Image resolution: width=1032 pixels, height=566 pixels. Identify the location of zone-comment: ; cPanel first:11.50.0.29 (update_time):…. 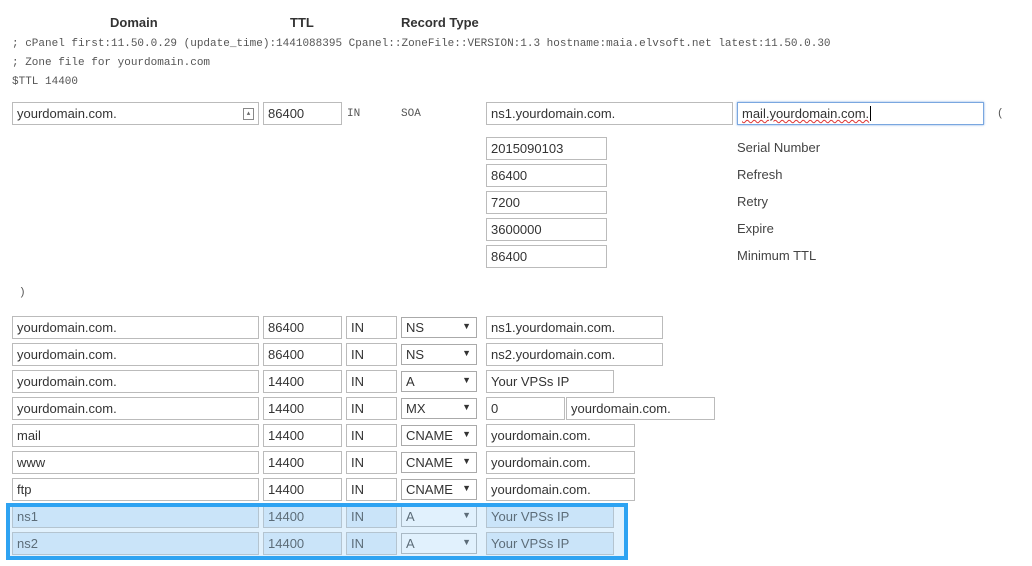
(421, 44).